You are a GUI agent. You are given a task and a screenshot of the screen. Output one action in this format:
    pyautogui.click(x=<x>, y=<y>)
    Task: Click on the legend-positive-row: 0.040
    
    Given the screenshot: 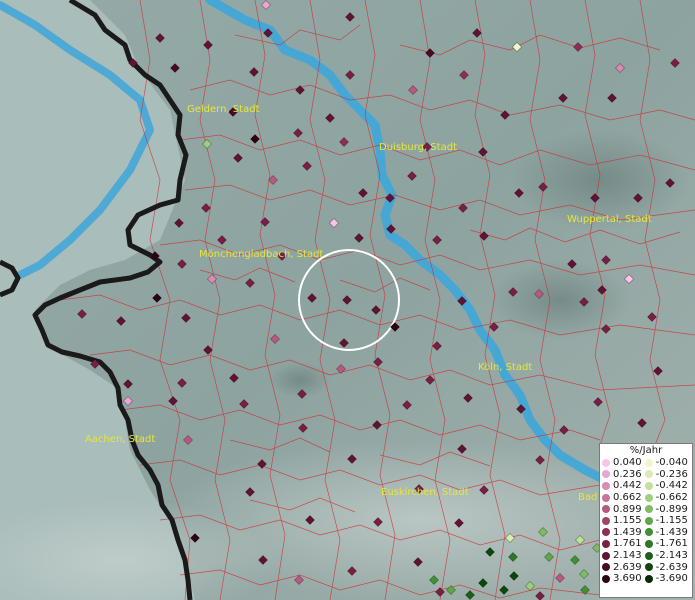 What is the action you would take?
    pyautogui.click(x=622, y=463)
    